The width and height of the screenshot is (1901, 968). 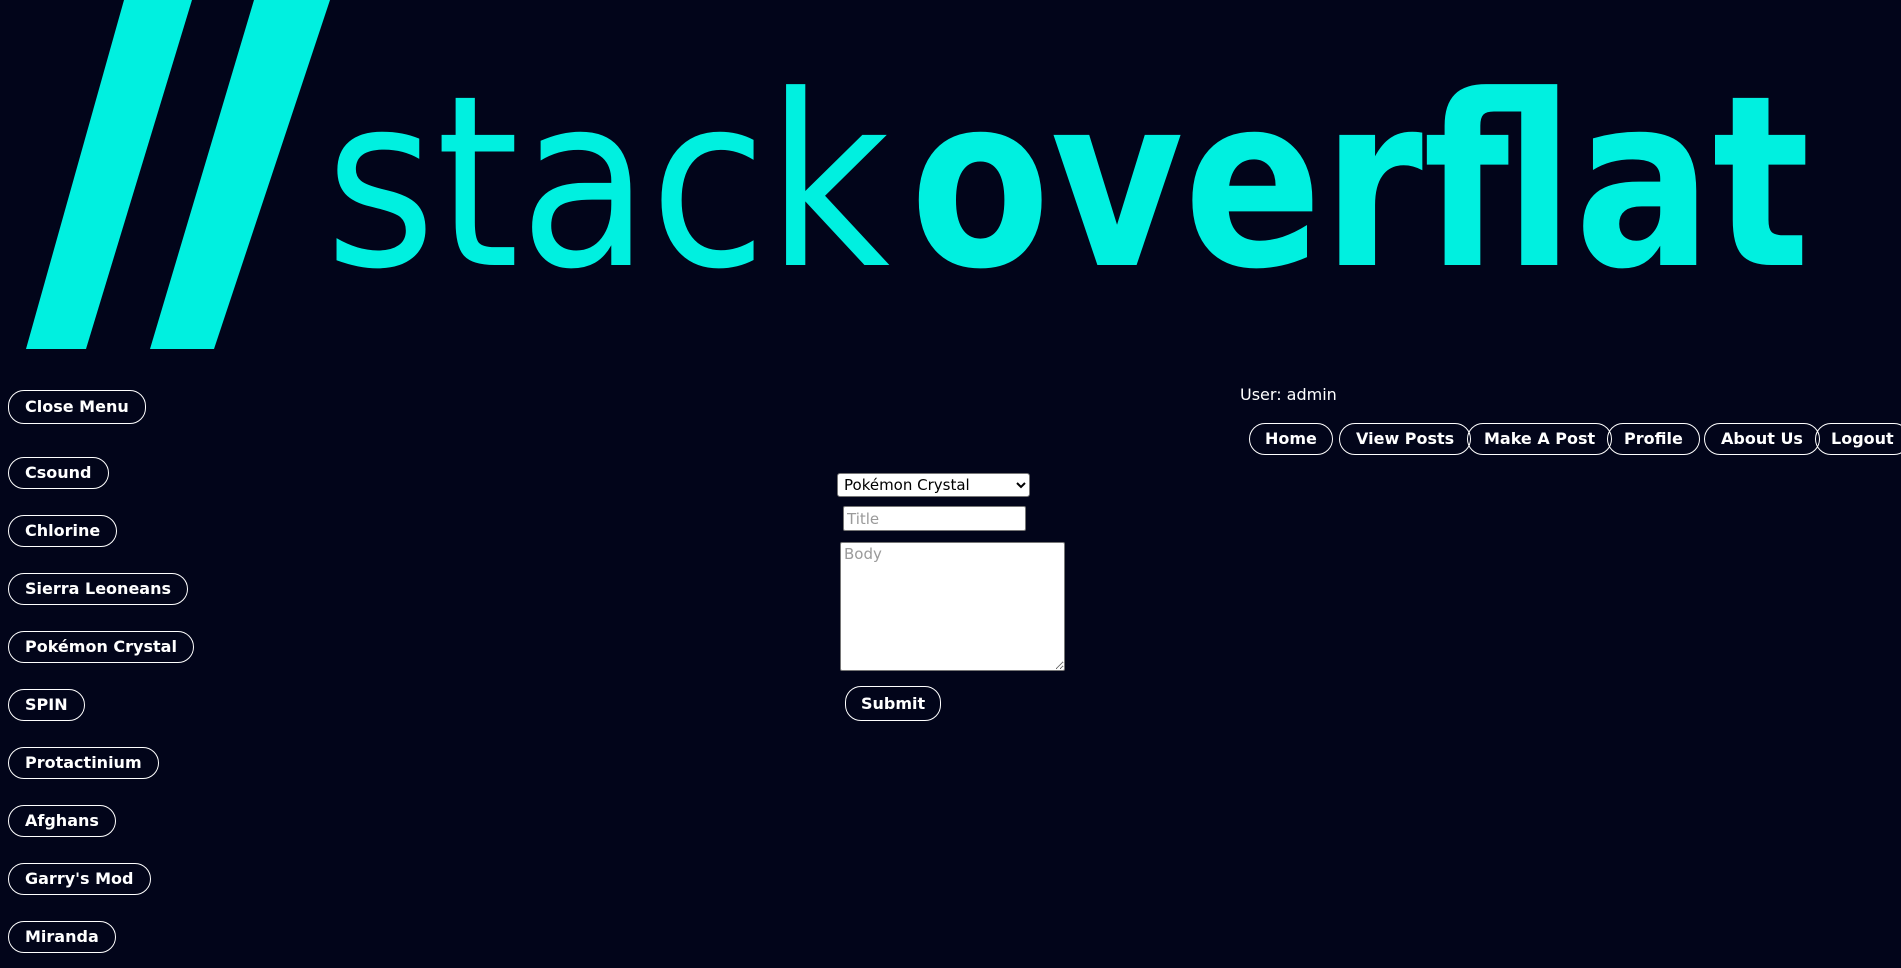 I want to click on nav-about-us-button: About Us, so click(x=1762, y=439).